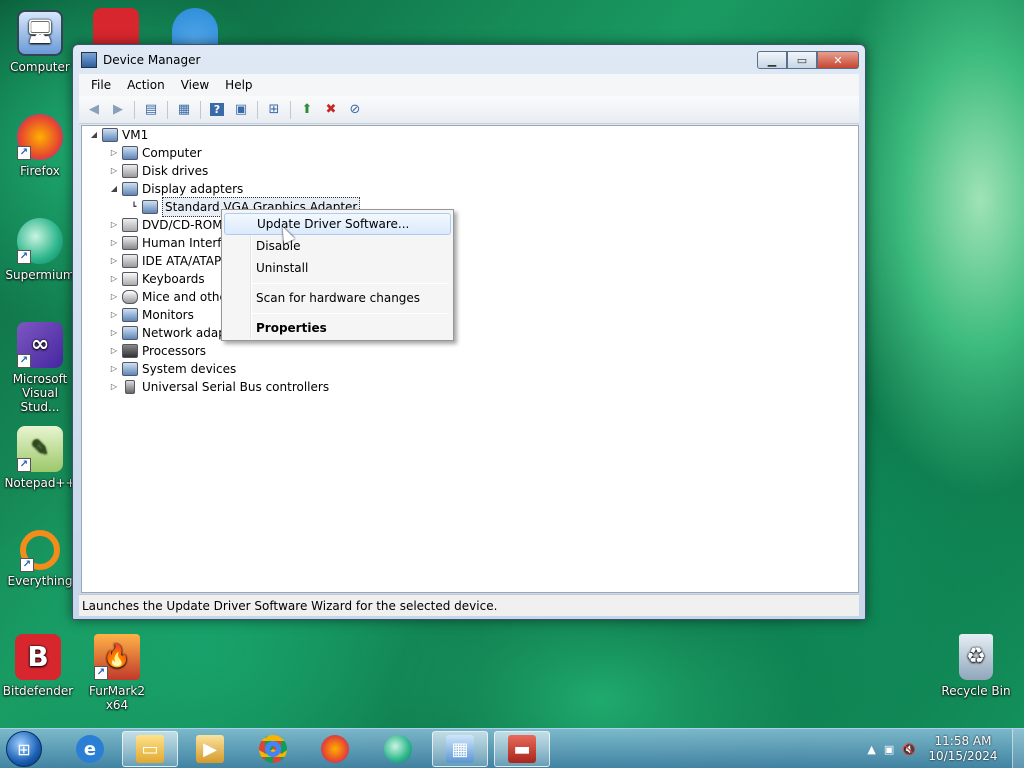  What do you see at coordinates (337, 268) in the screenshot?
I see `menu-item-uninstall: Uninstall` at bounding box center [337, 268].